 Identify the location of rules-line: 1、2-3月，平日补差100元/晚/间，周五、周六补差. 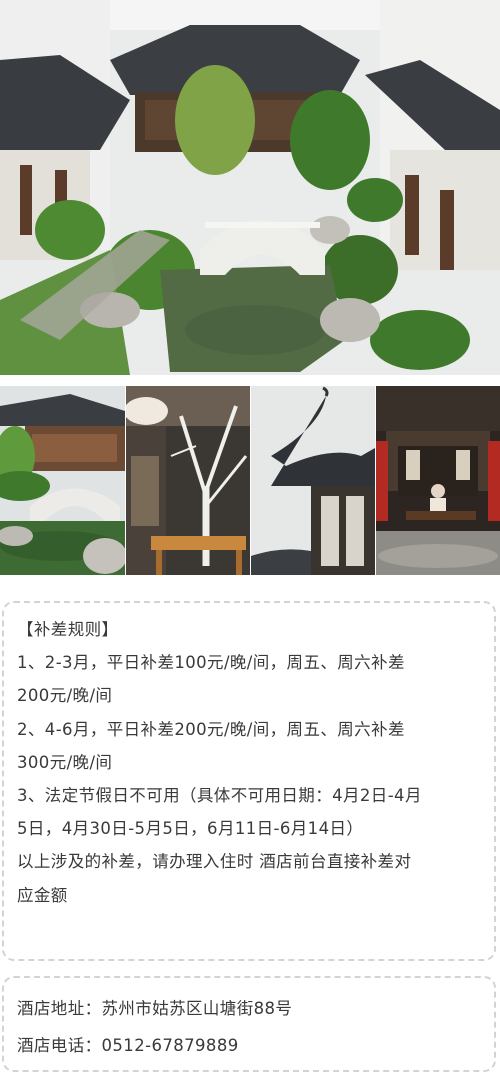
(211, 663).